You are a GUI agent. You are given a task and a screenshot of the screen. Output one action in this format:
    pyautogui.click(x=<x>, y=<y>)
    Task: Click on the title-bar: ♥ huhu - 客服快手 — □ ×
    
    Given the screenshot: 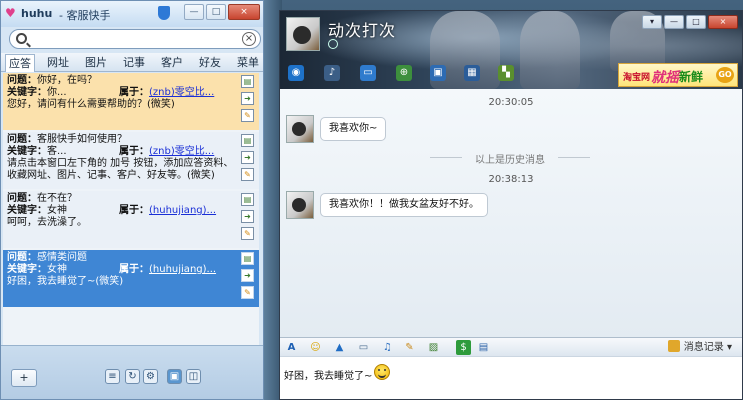 What is the action you would take?
    pyautogui.click(x=132, y=14)
    